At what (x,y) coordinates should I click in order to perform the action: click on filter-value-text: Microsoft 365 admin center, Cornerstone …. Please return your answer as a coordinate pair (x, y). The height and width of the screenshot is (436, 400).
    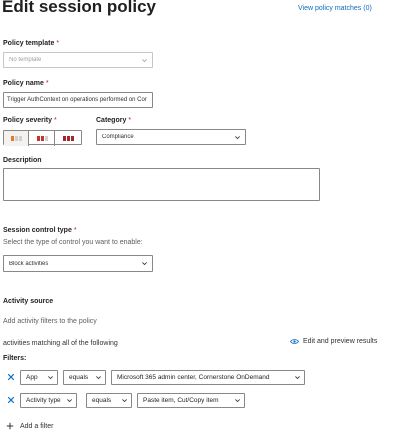
    Looking at the image, I should click on (193, 377).